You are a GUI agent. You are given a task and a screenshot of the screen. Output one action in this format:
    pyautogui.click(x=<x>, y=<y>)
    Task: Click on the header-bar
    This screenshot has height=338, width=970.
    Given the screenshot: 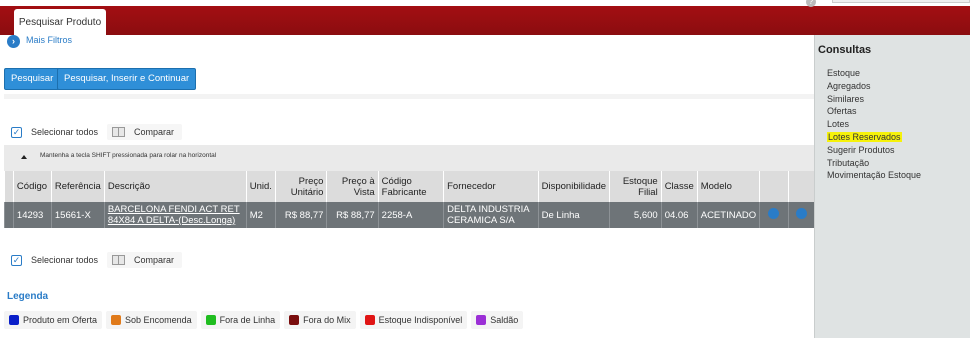 What is the action you would take?
    pyautogui.click(x=485, y=20)
    